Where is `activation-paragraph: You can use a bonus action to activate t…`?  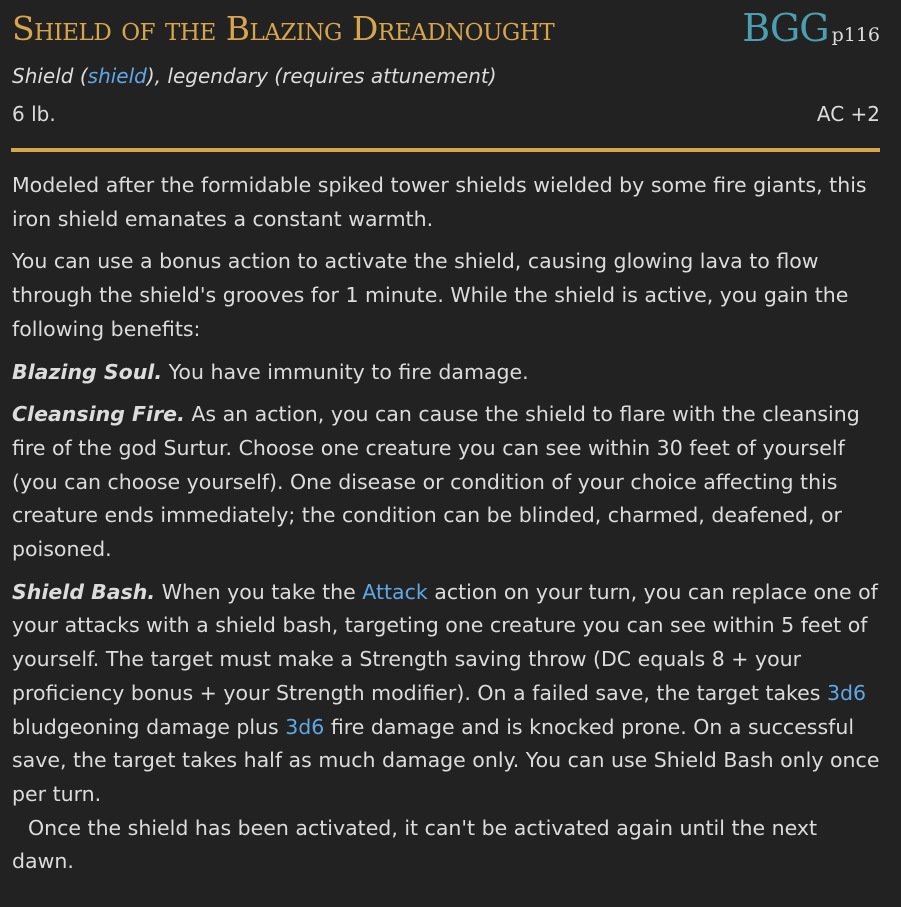 activation-paragraph: You can use a bonus action to activate t… is located at coordinates (430, 295).